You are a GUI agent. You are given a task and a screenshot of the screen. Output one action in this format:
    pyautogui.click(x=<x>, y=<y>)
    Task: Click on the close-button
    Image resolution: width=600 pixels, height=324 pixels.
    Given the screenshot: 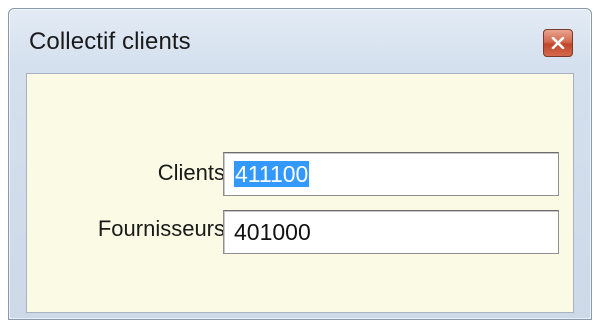 What is the action you would take?
    pyautogui.click(x=558, y=43)
    